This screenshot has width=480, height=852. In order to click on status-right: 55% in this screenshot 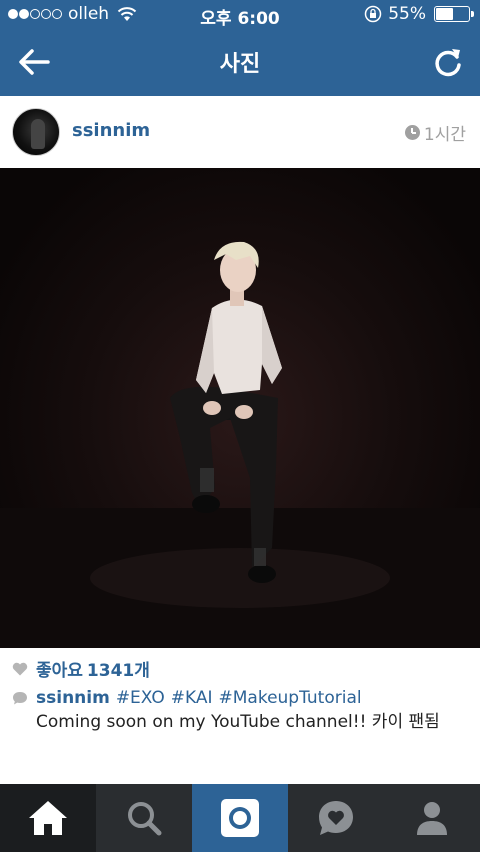, I will do `click(419, 14)`.